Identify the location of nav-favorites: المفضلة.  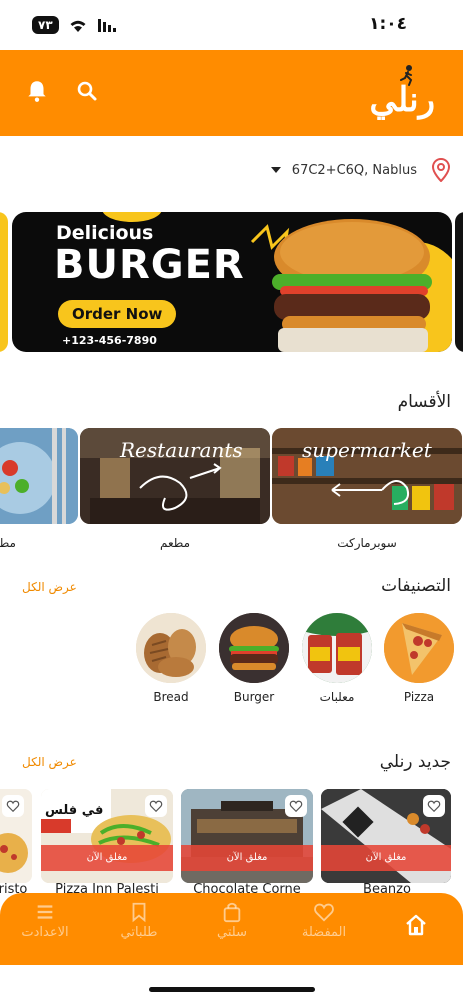
(324, 920).